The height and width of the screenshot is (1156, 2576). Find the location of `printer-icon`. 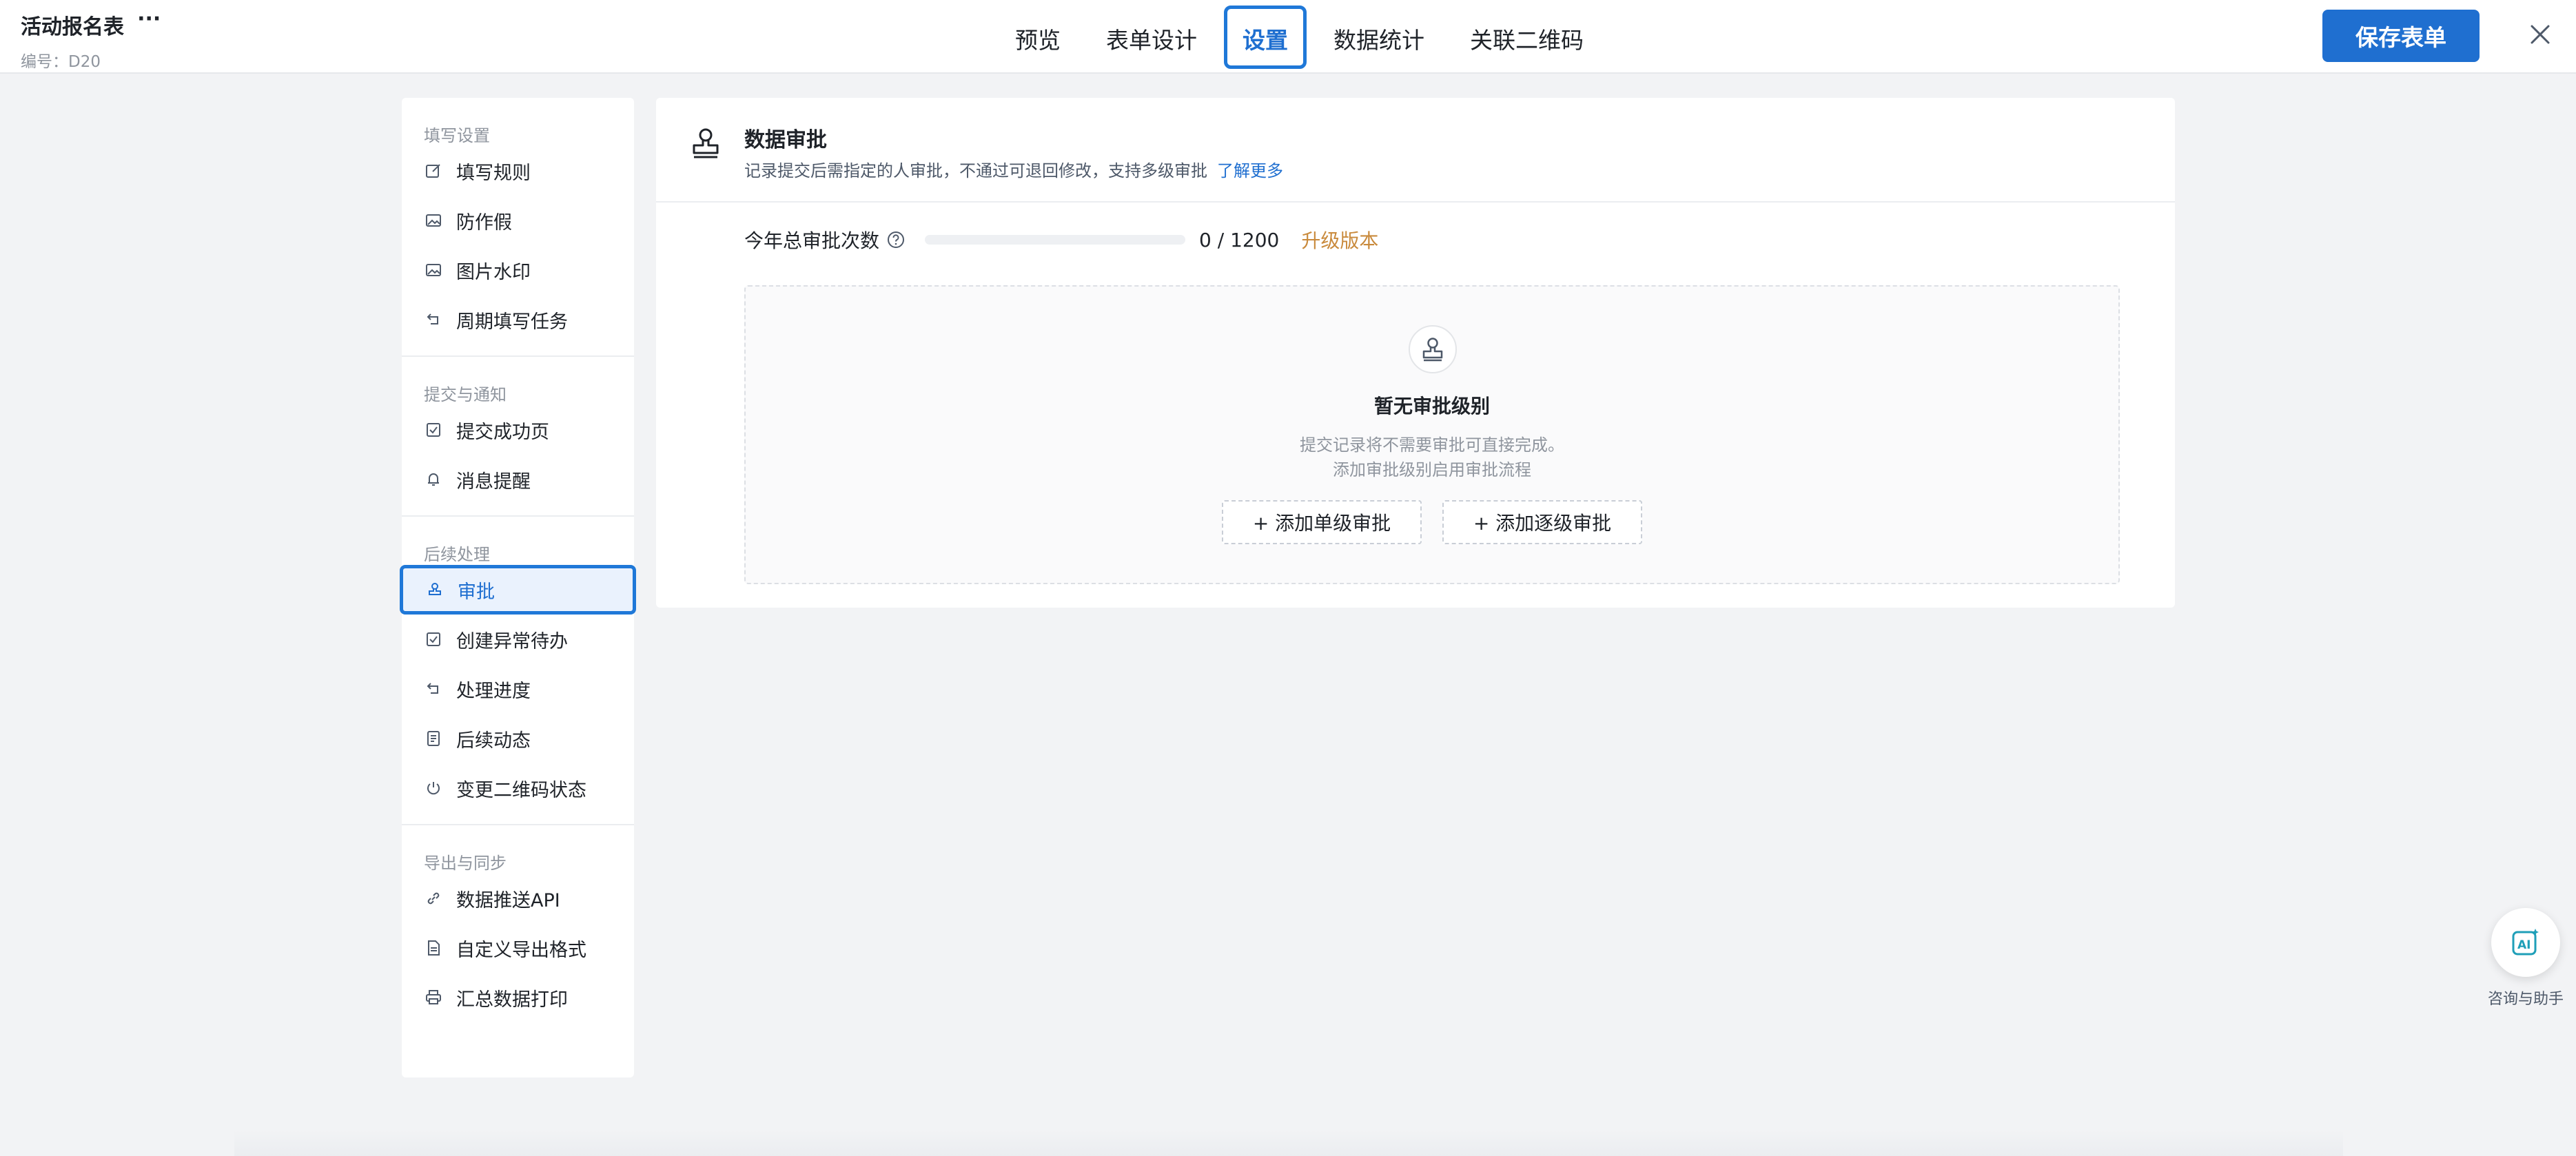

printer-icon is located at coordinates (433, 997).